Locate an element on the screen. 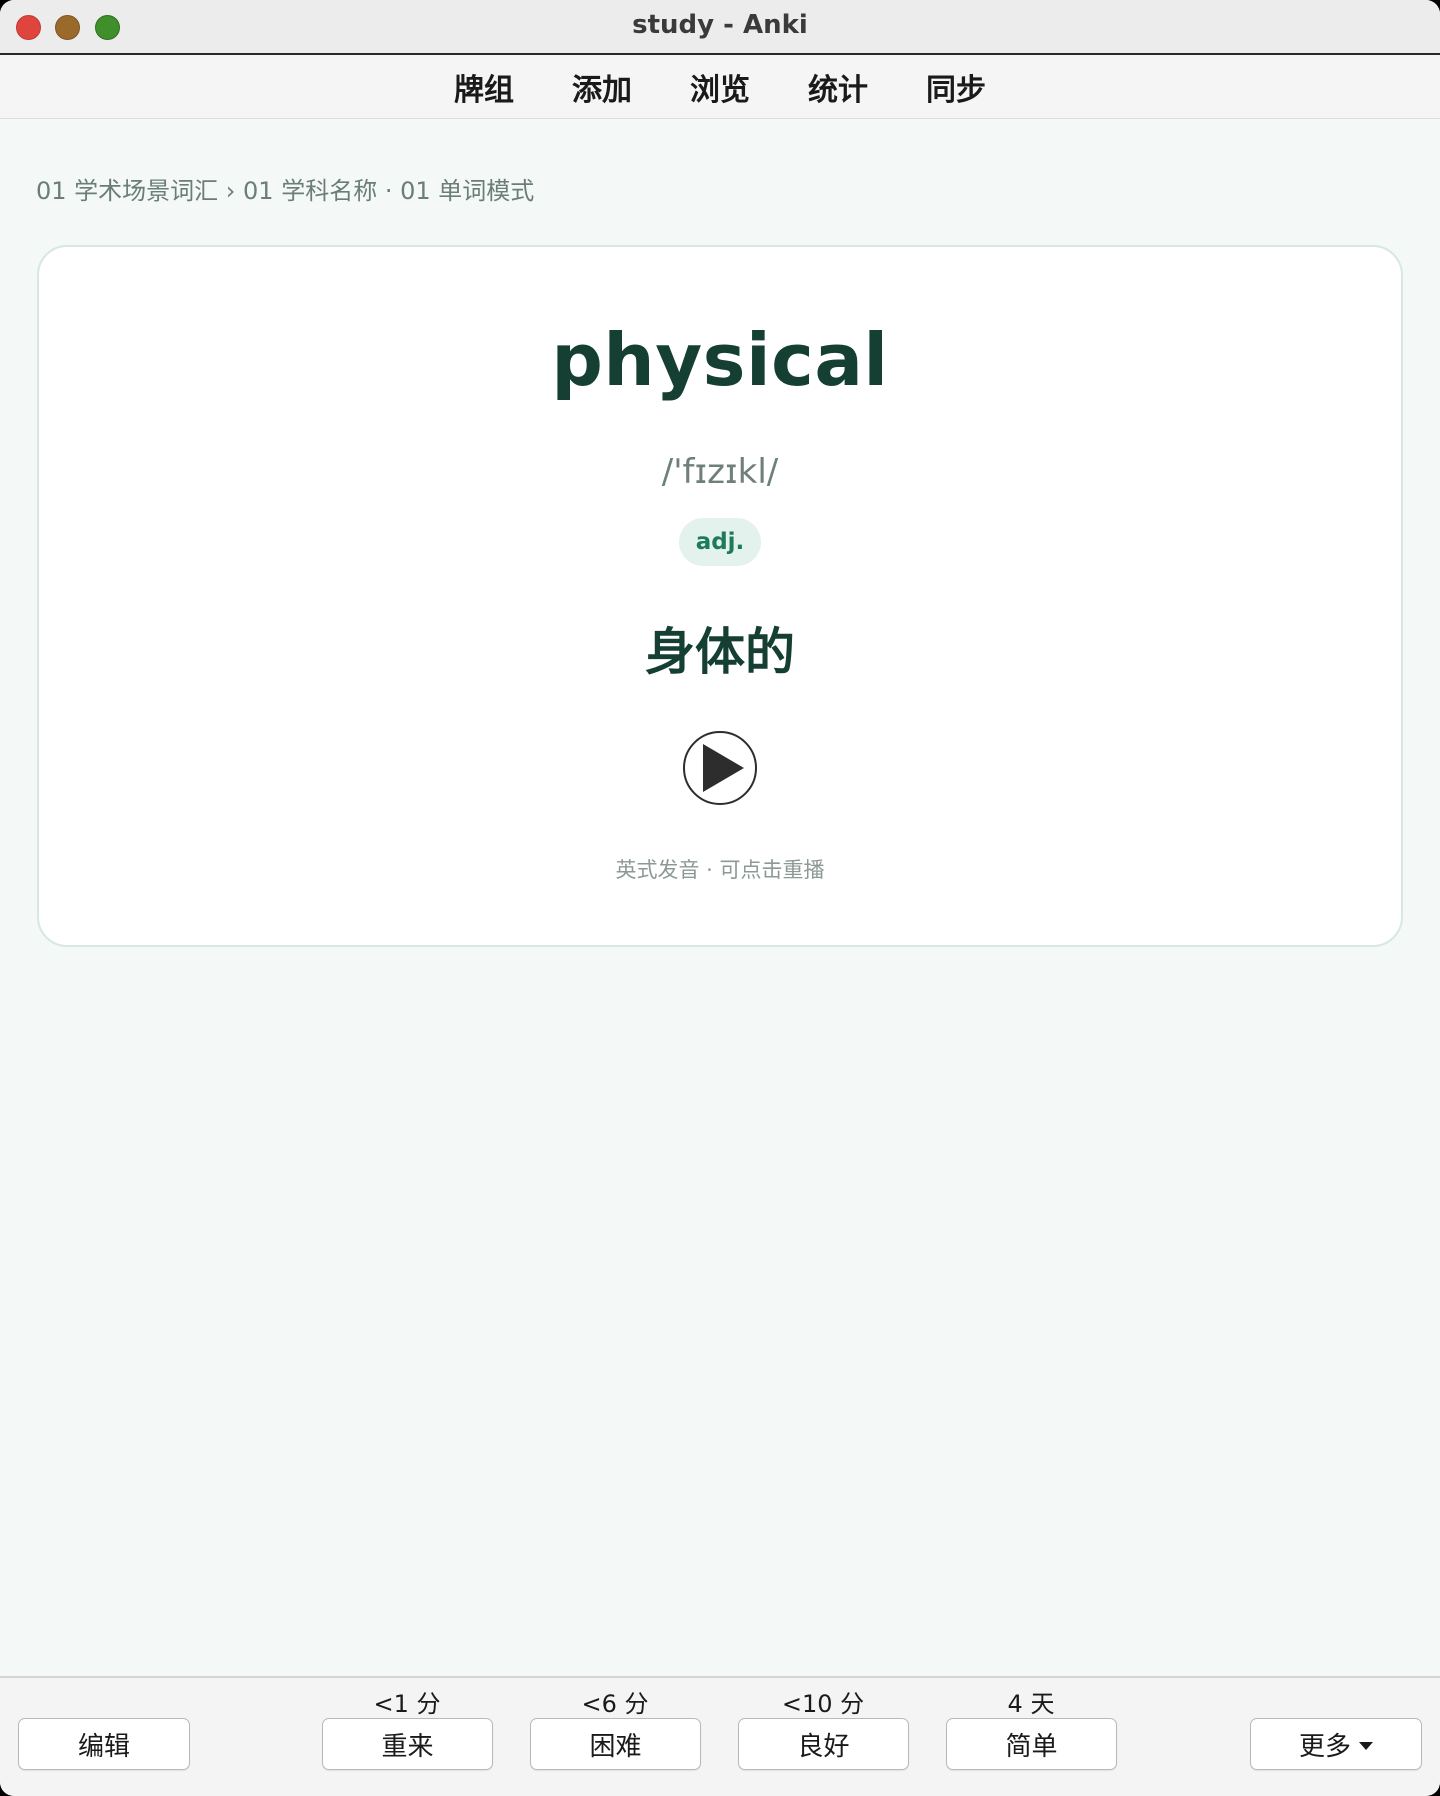  play-icon is located at coordinates (720, 768).